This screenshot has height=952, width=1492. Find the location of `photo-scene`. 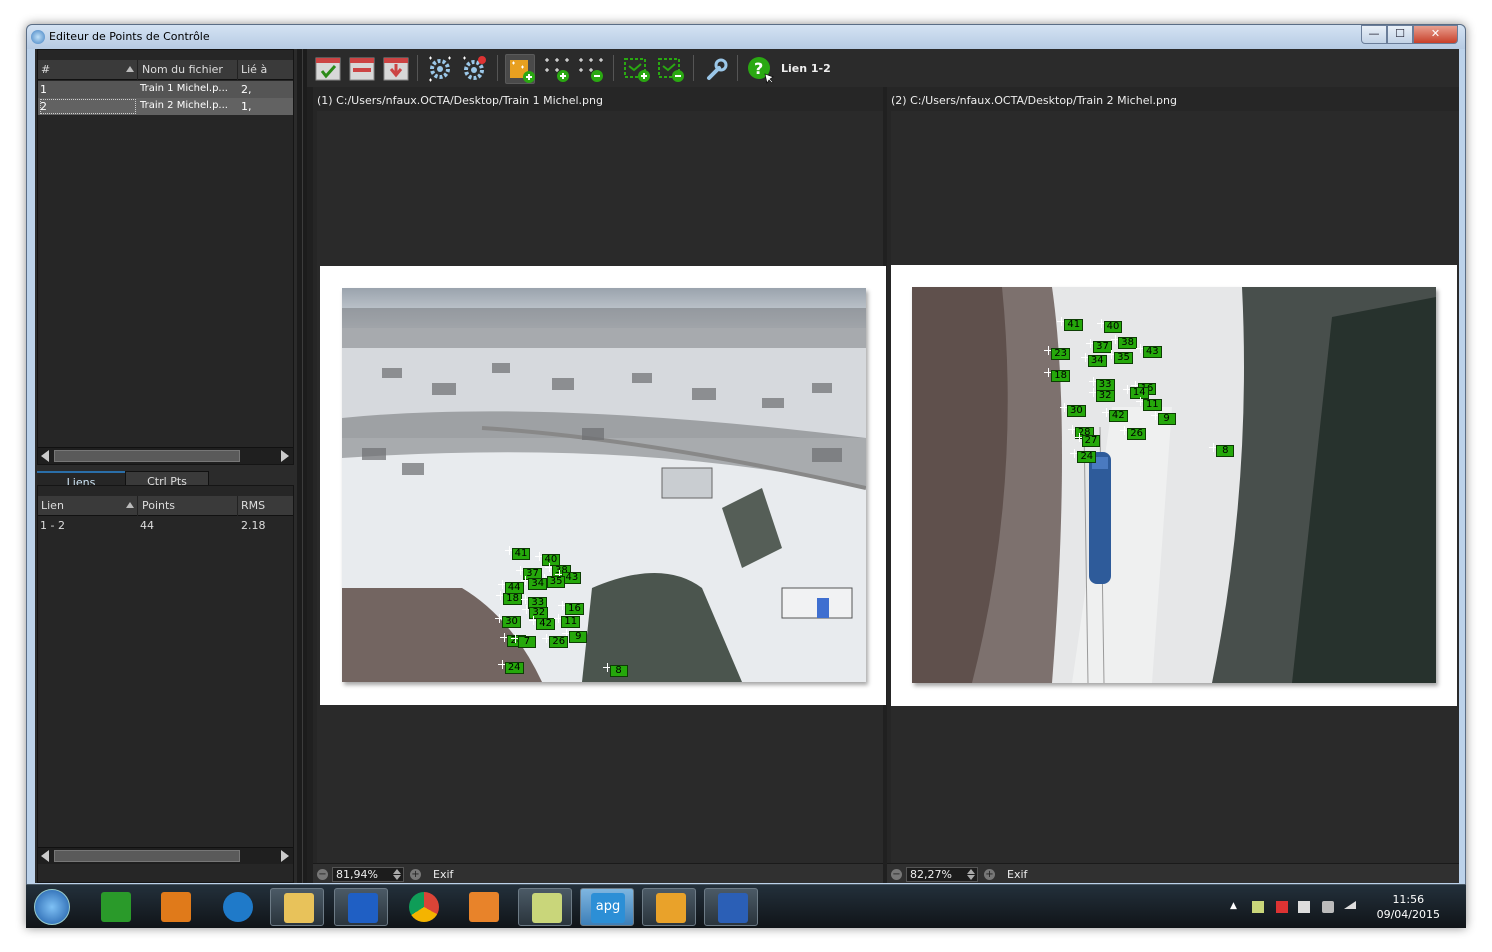

photo-scene is located at coordinates (1174, 485).